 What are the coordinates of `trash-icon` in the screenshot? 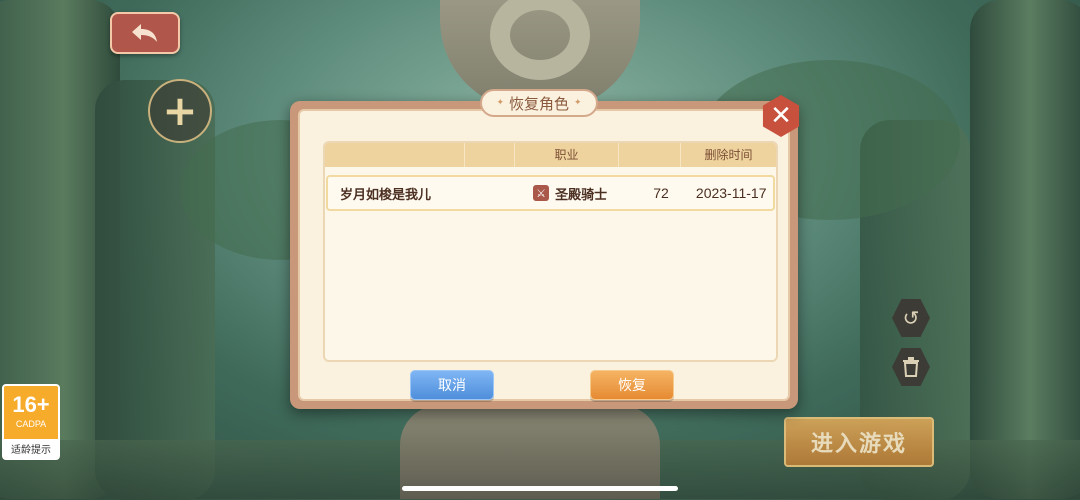 It's located at (911, 367).